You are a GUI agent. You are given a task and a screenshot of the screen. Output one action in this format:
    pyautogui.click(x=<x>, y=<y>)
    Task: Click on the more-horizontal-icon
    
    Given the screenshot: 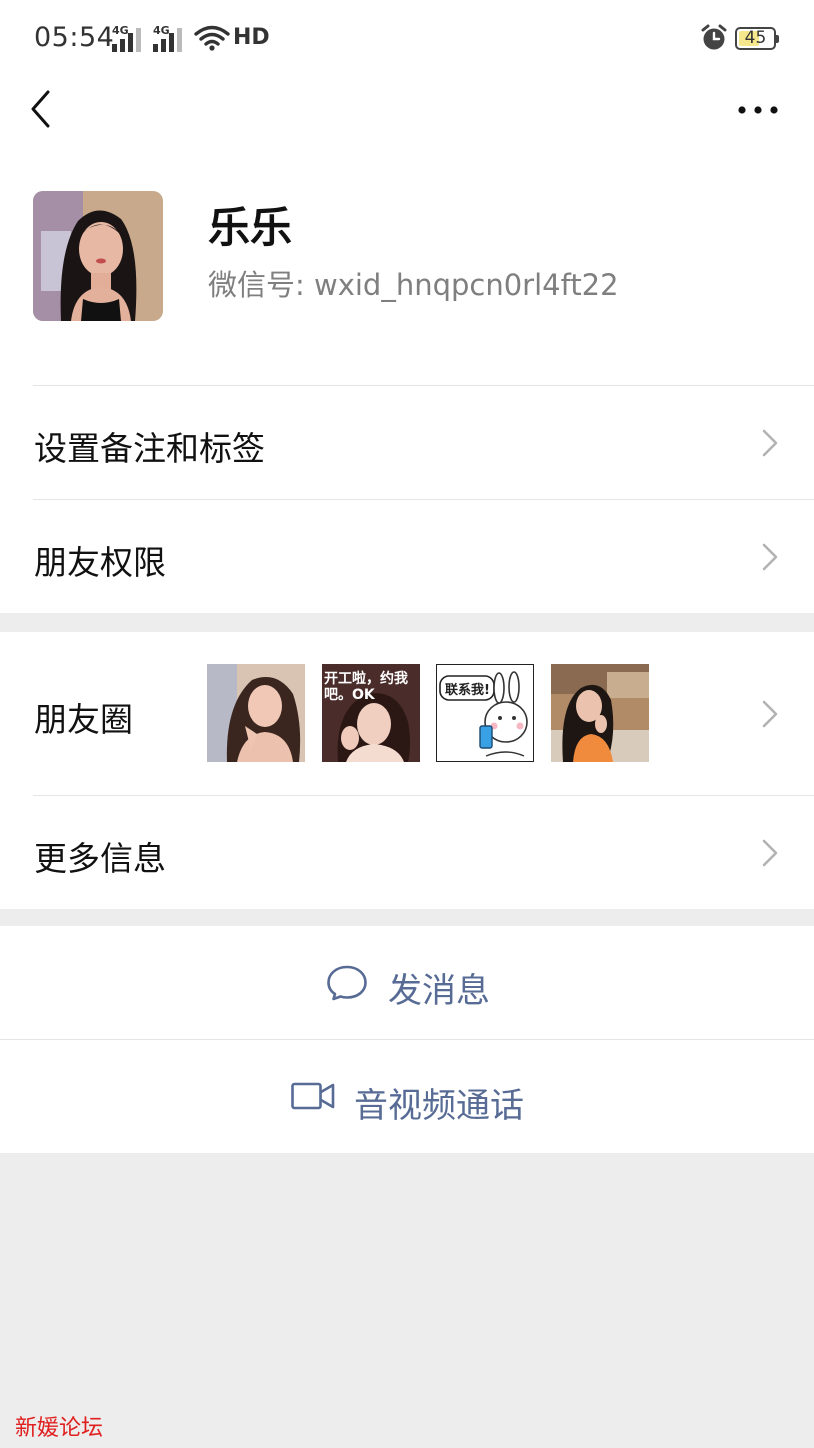 What is the action you would take?
    pyautogui.click(x=758, y=110)
    